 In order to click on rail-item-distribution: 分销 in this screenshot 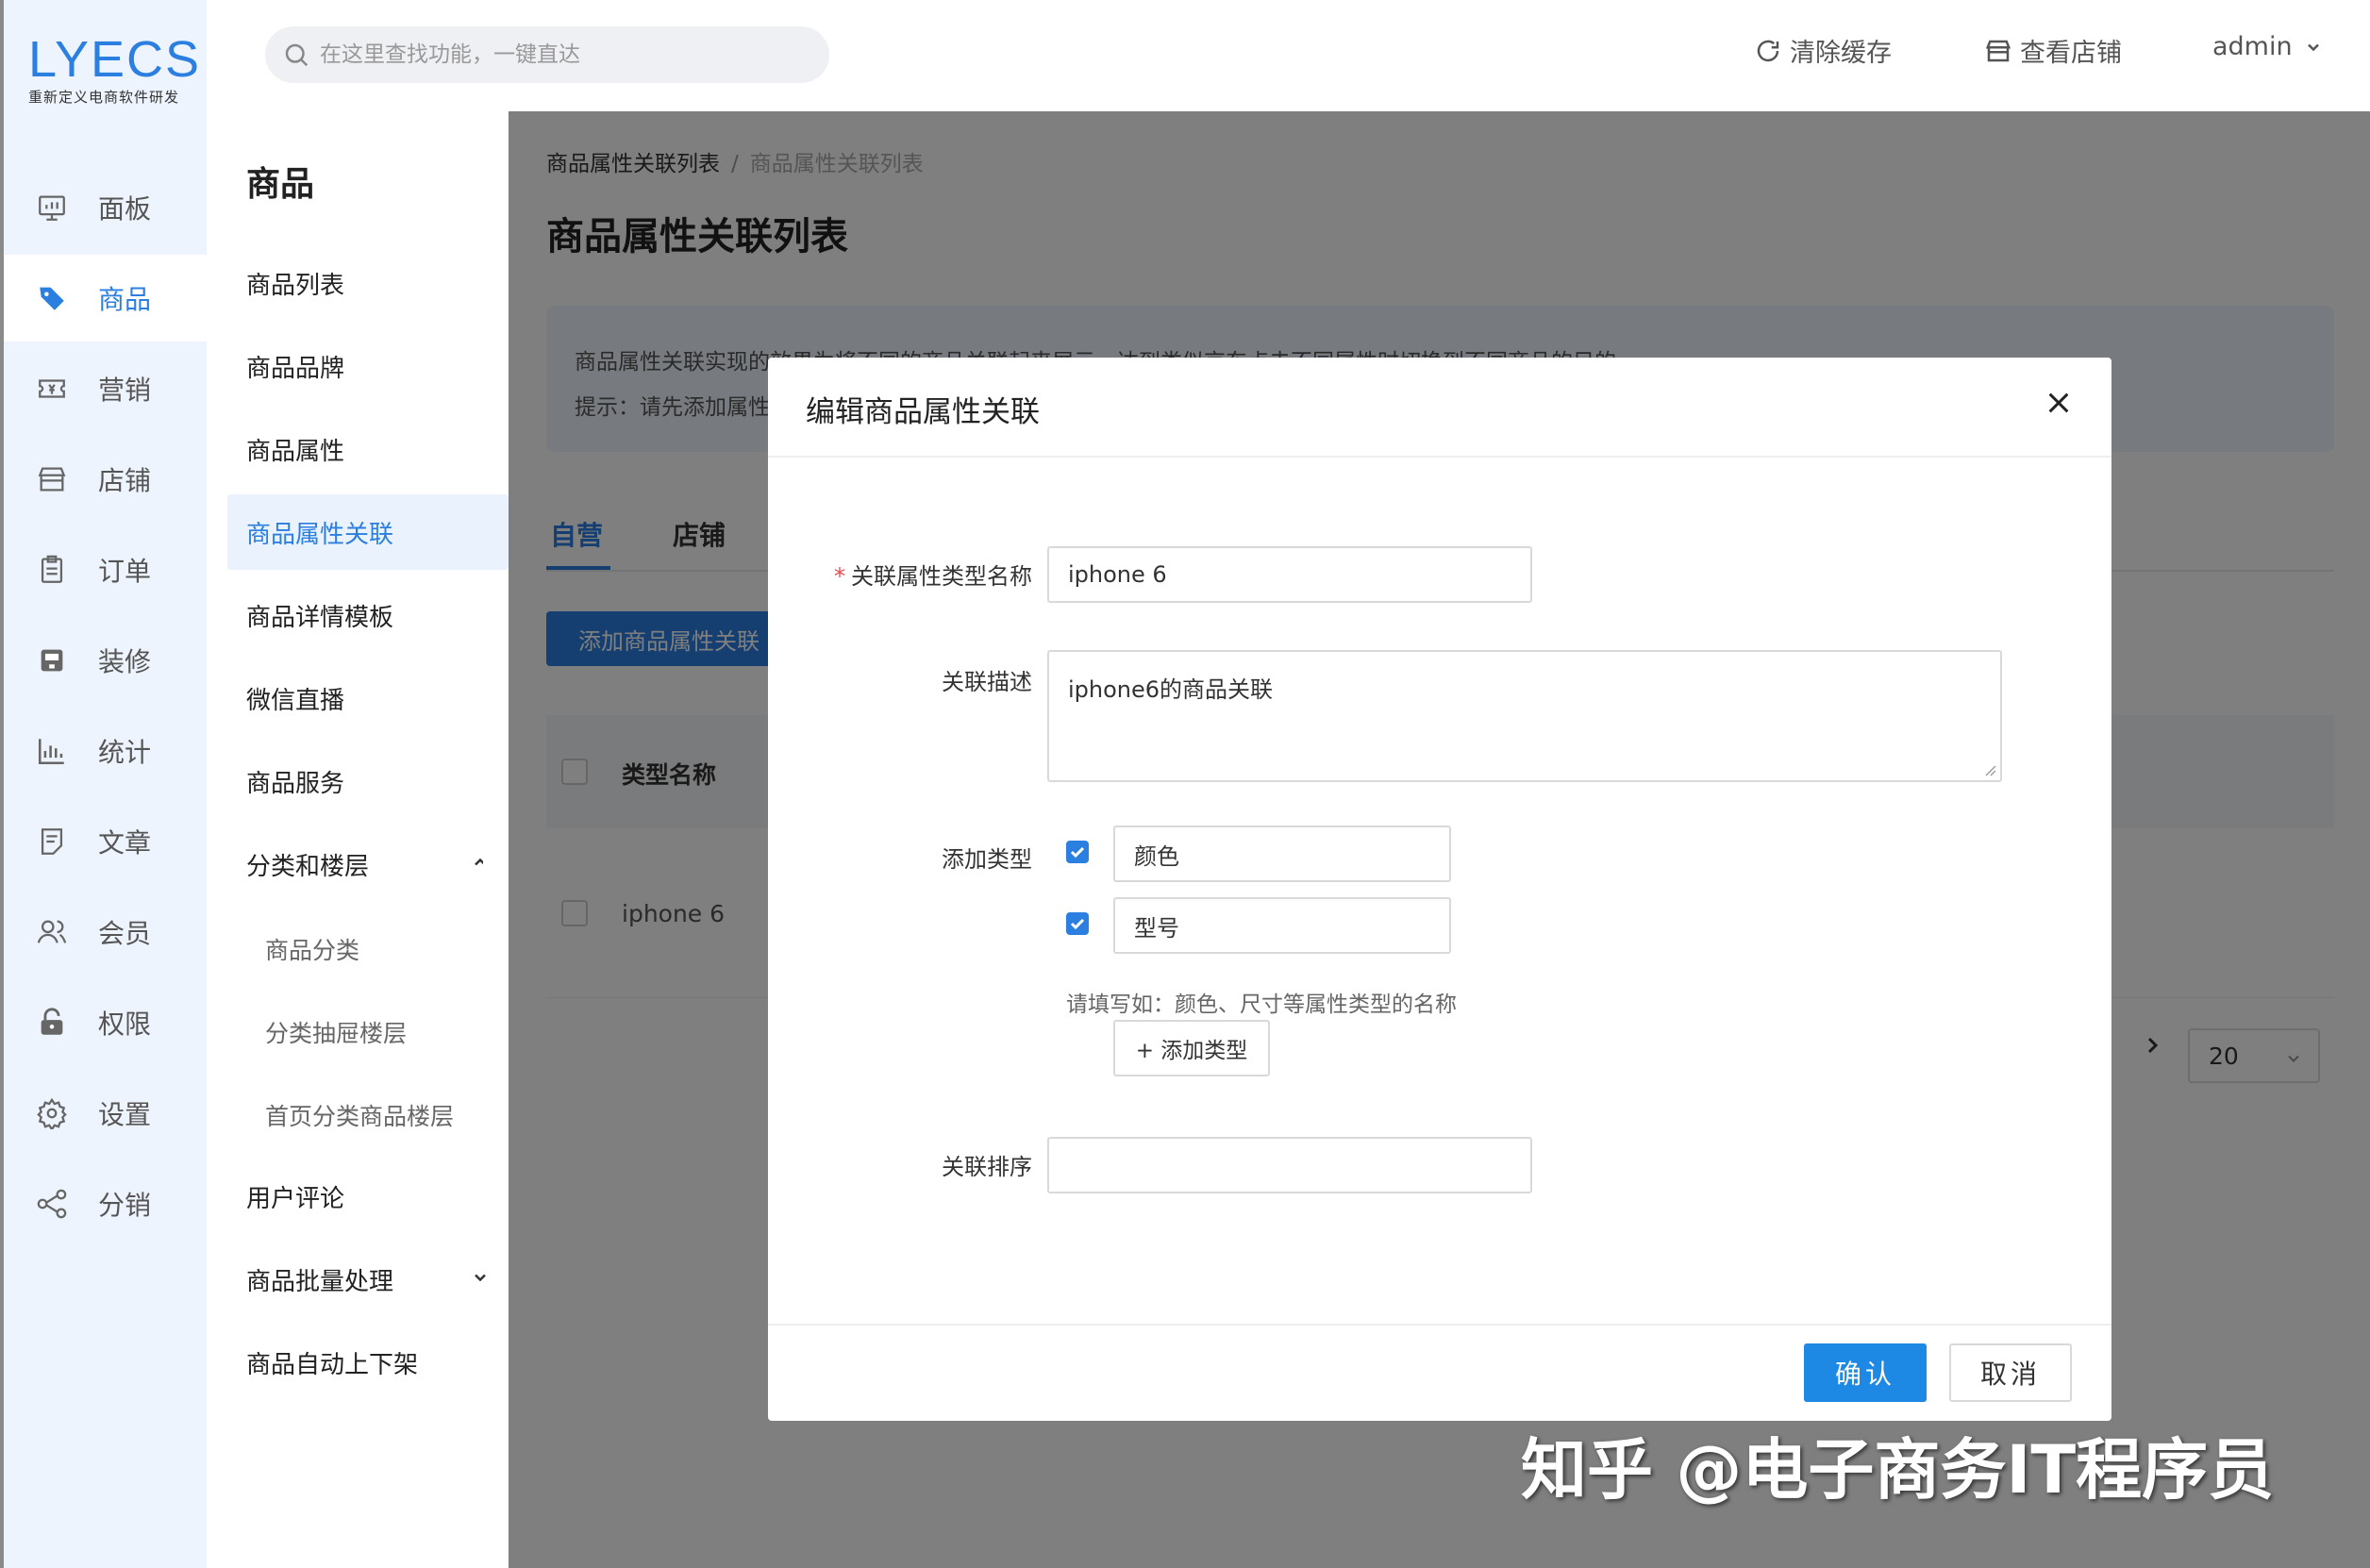, I will do `click(105, 1203)`.